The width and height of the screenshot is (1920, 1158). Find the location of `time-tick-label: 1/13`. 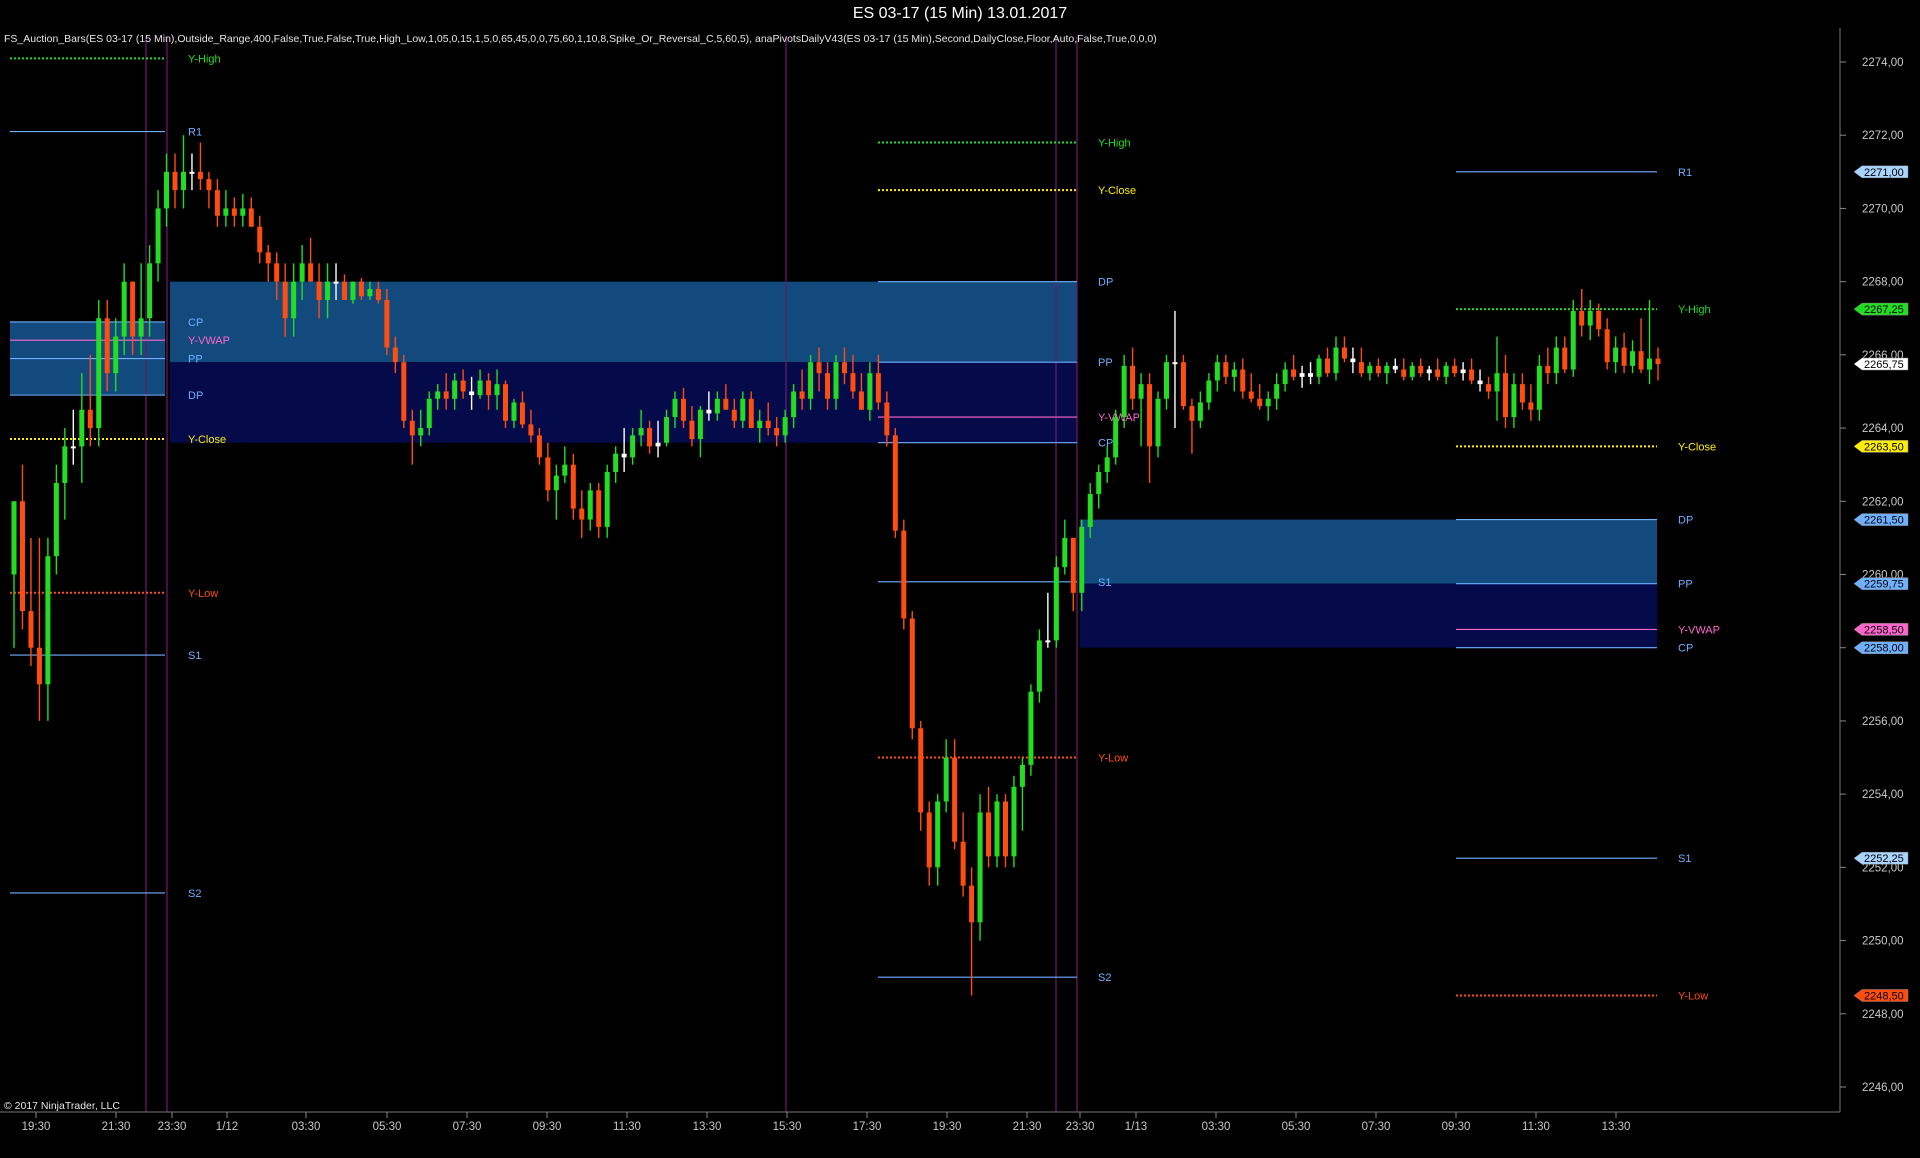

time-tick-label: 1/13 is located at coordinates (1136, 1127).